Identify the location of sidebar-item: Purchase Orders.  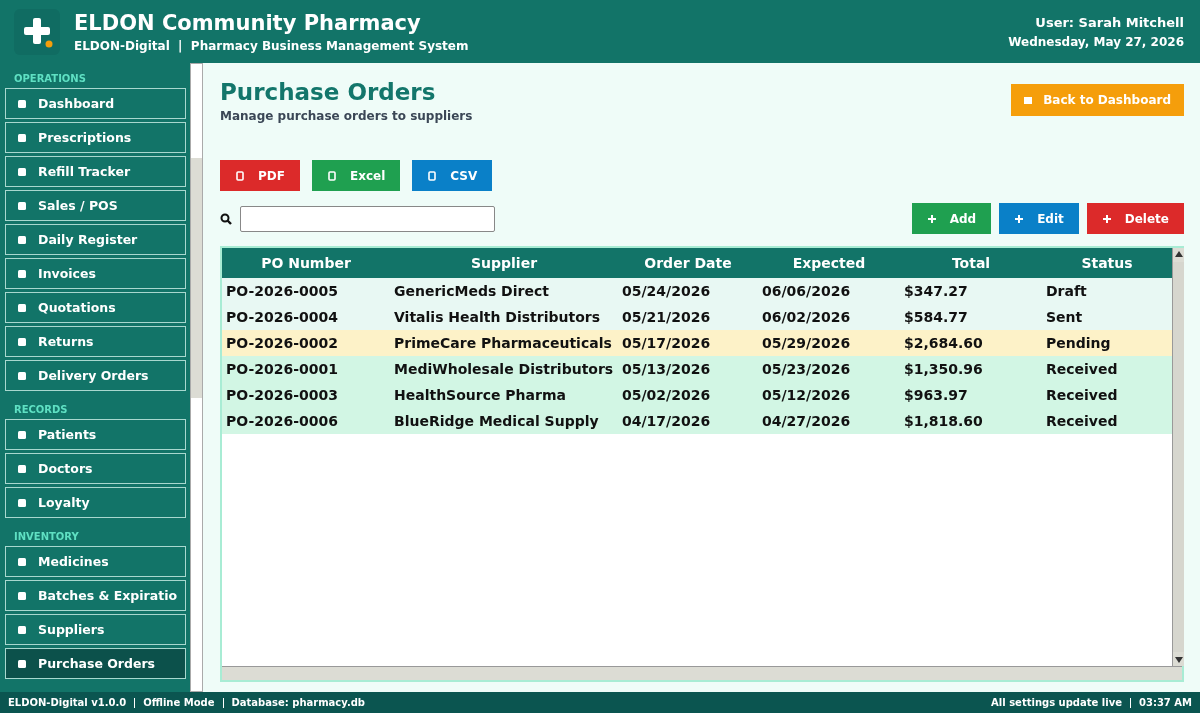
(95, 663).